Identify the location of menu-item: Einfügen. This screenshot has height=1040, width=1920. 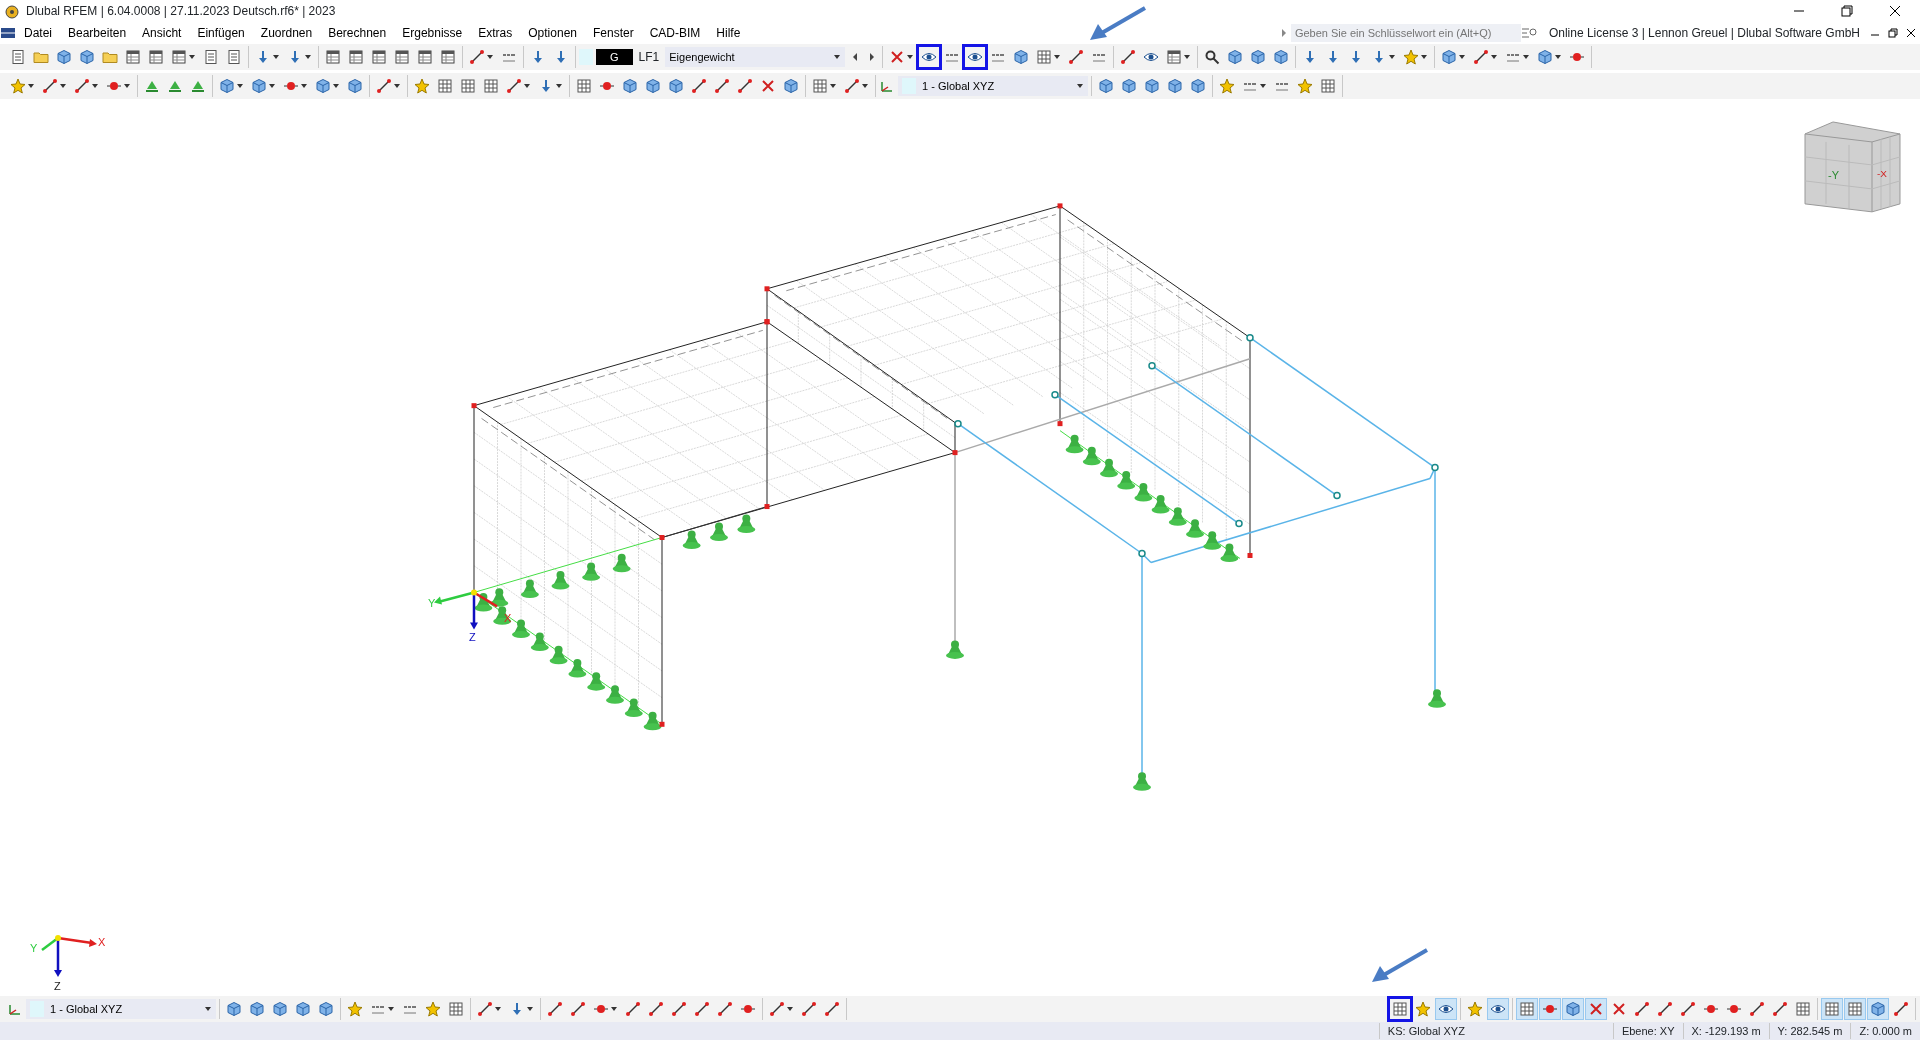
(221, 33).